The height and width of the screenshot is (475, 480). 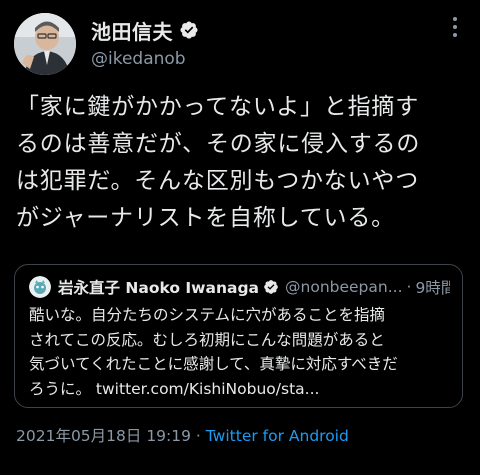 What do you see at coordinates (103, 436) in the screenshot?
I see `tweet-timestamp: 2021年05月18日 19:19` at bounding box center [103, 436].